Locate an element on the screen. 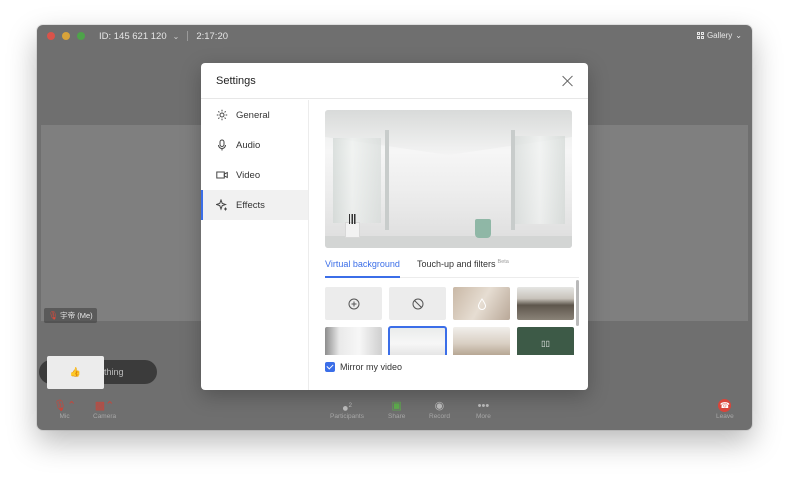 This screenshot has height=477, width=788. sidebar-item-label: Effects is located at coordinates (250, 205).